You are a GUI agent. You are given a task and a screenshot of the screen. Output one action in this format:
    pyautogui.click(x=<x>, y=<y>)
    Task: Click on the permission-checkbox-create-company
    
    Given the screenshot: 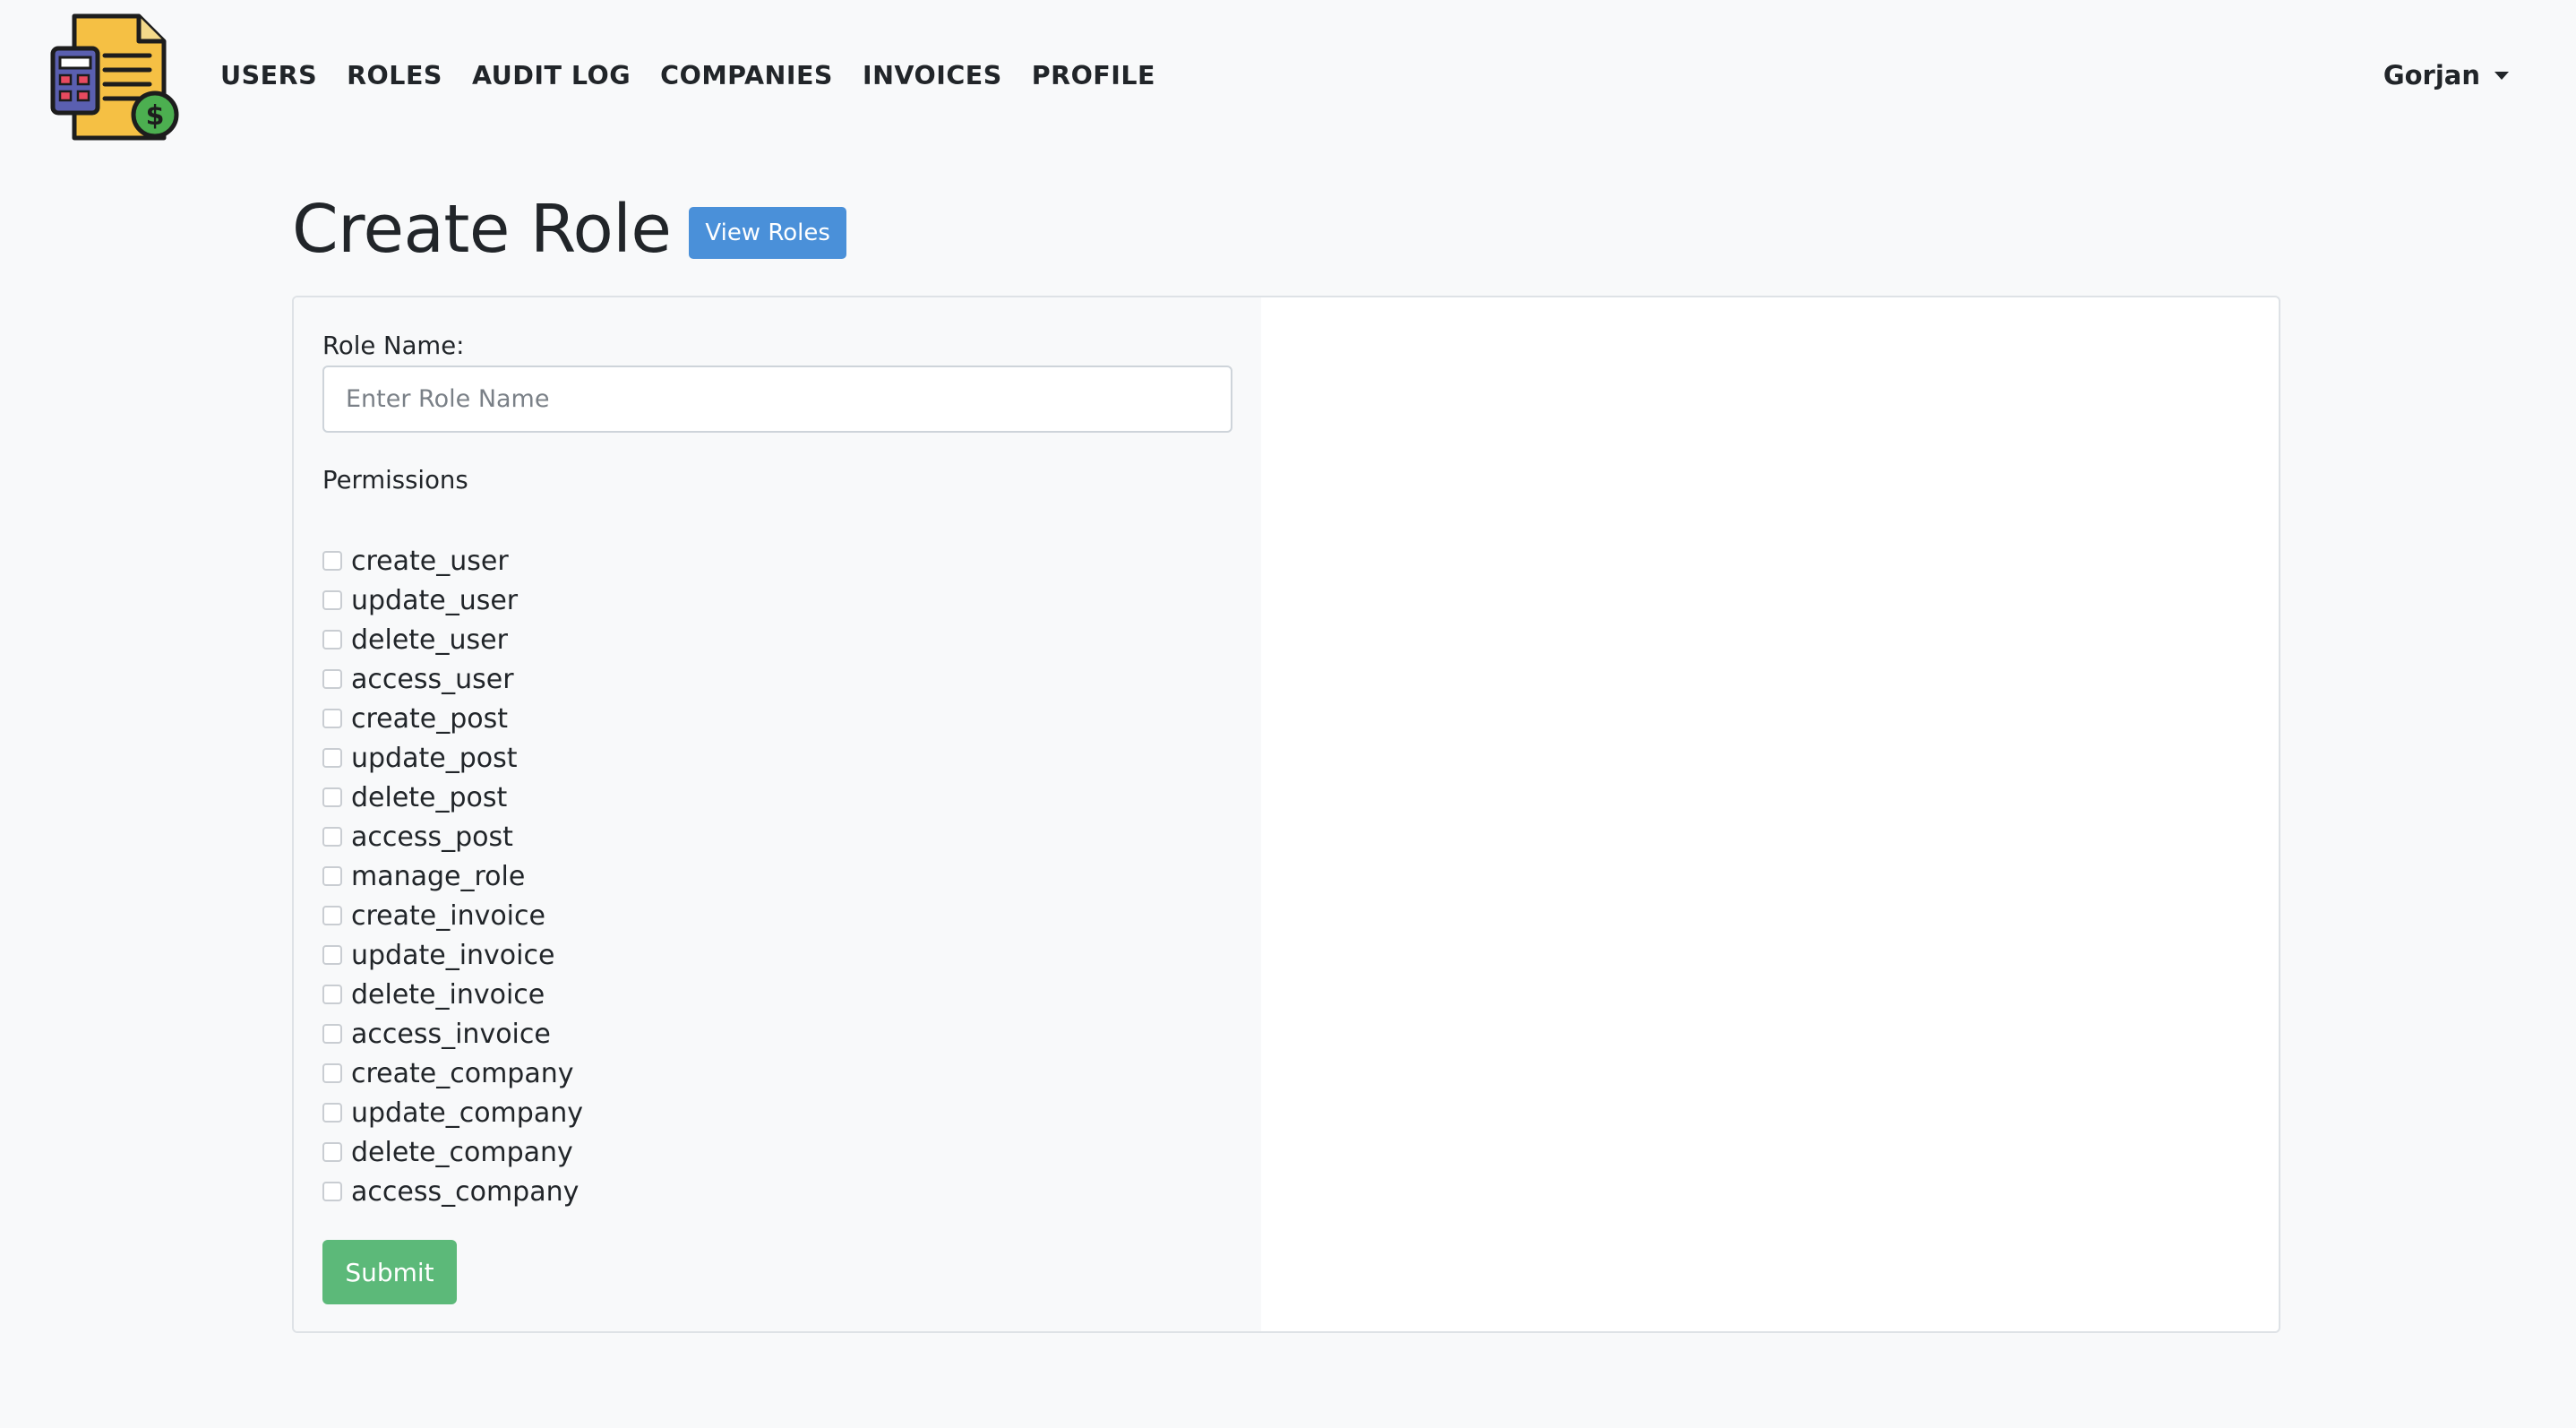 What is the action you would take?
    pyautogui.click(x=332, y=1073)
    